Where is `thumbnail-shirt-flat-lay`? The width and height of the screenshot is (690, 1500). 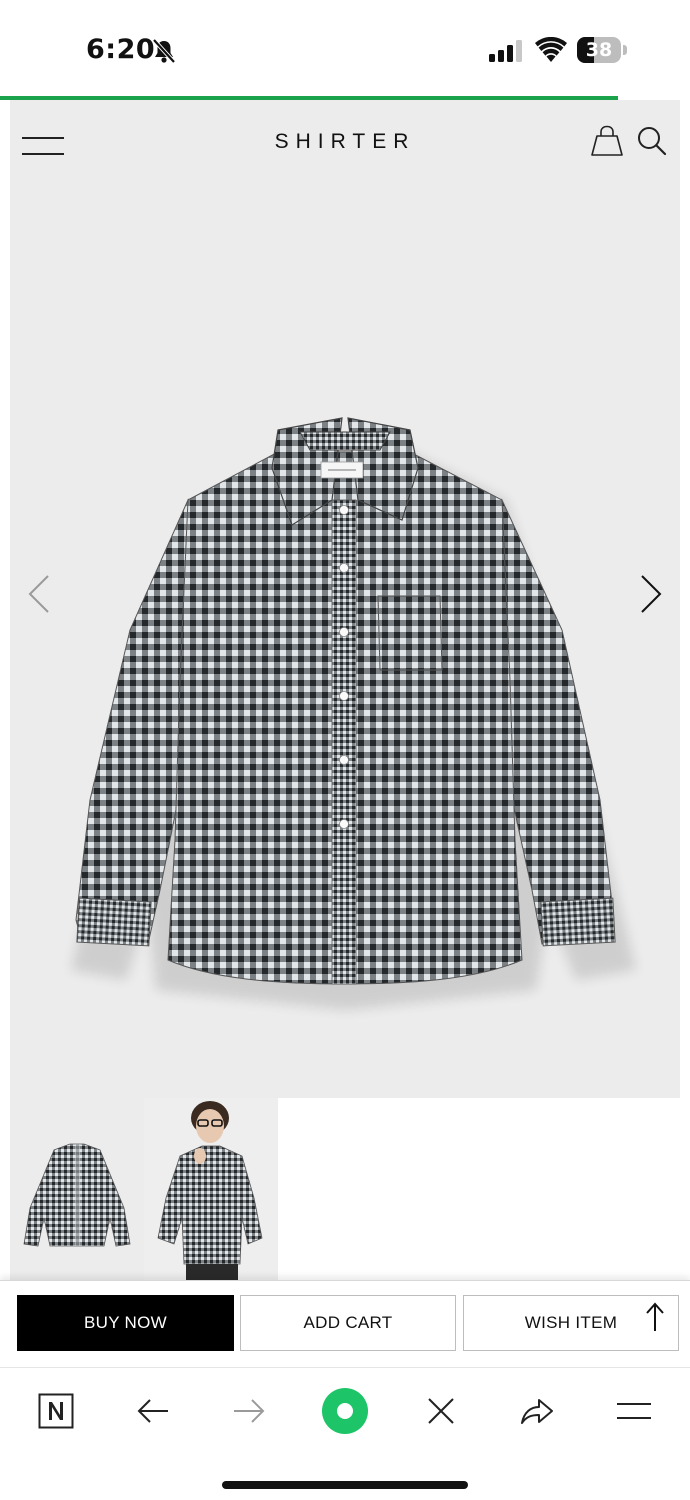 thumbnail-shirt-flat-lay is located at coordinates (77, 1189).